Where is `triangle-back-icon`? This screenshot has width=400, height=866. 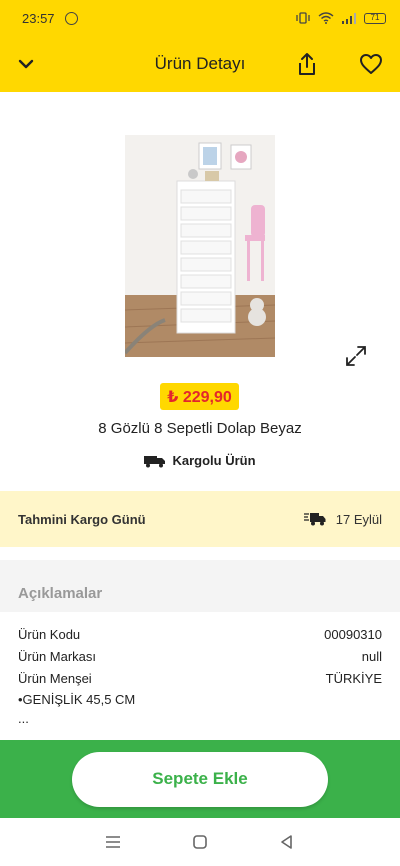
triangle-back-icon is located at coordinates (286, 842).